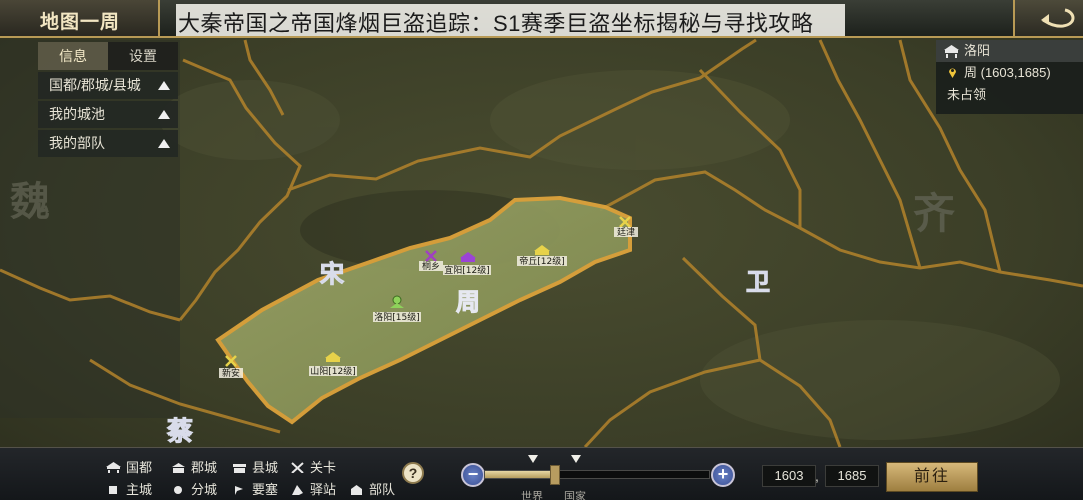 This screenshot has height=500, width=1083. I want to click on coord-x-input: 1603, so click(789, 476).